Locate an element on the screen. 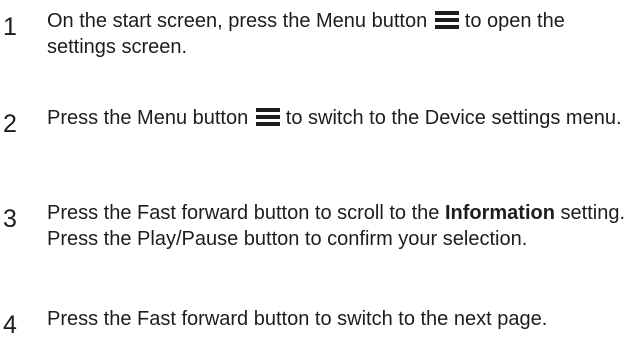 Image resolution: width=637 pixels, height=360 pixels. step-text-part: Press the Menu button is located at coordinates (150, 118).